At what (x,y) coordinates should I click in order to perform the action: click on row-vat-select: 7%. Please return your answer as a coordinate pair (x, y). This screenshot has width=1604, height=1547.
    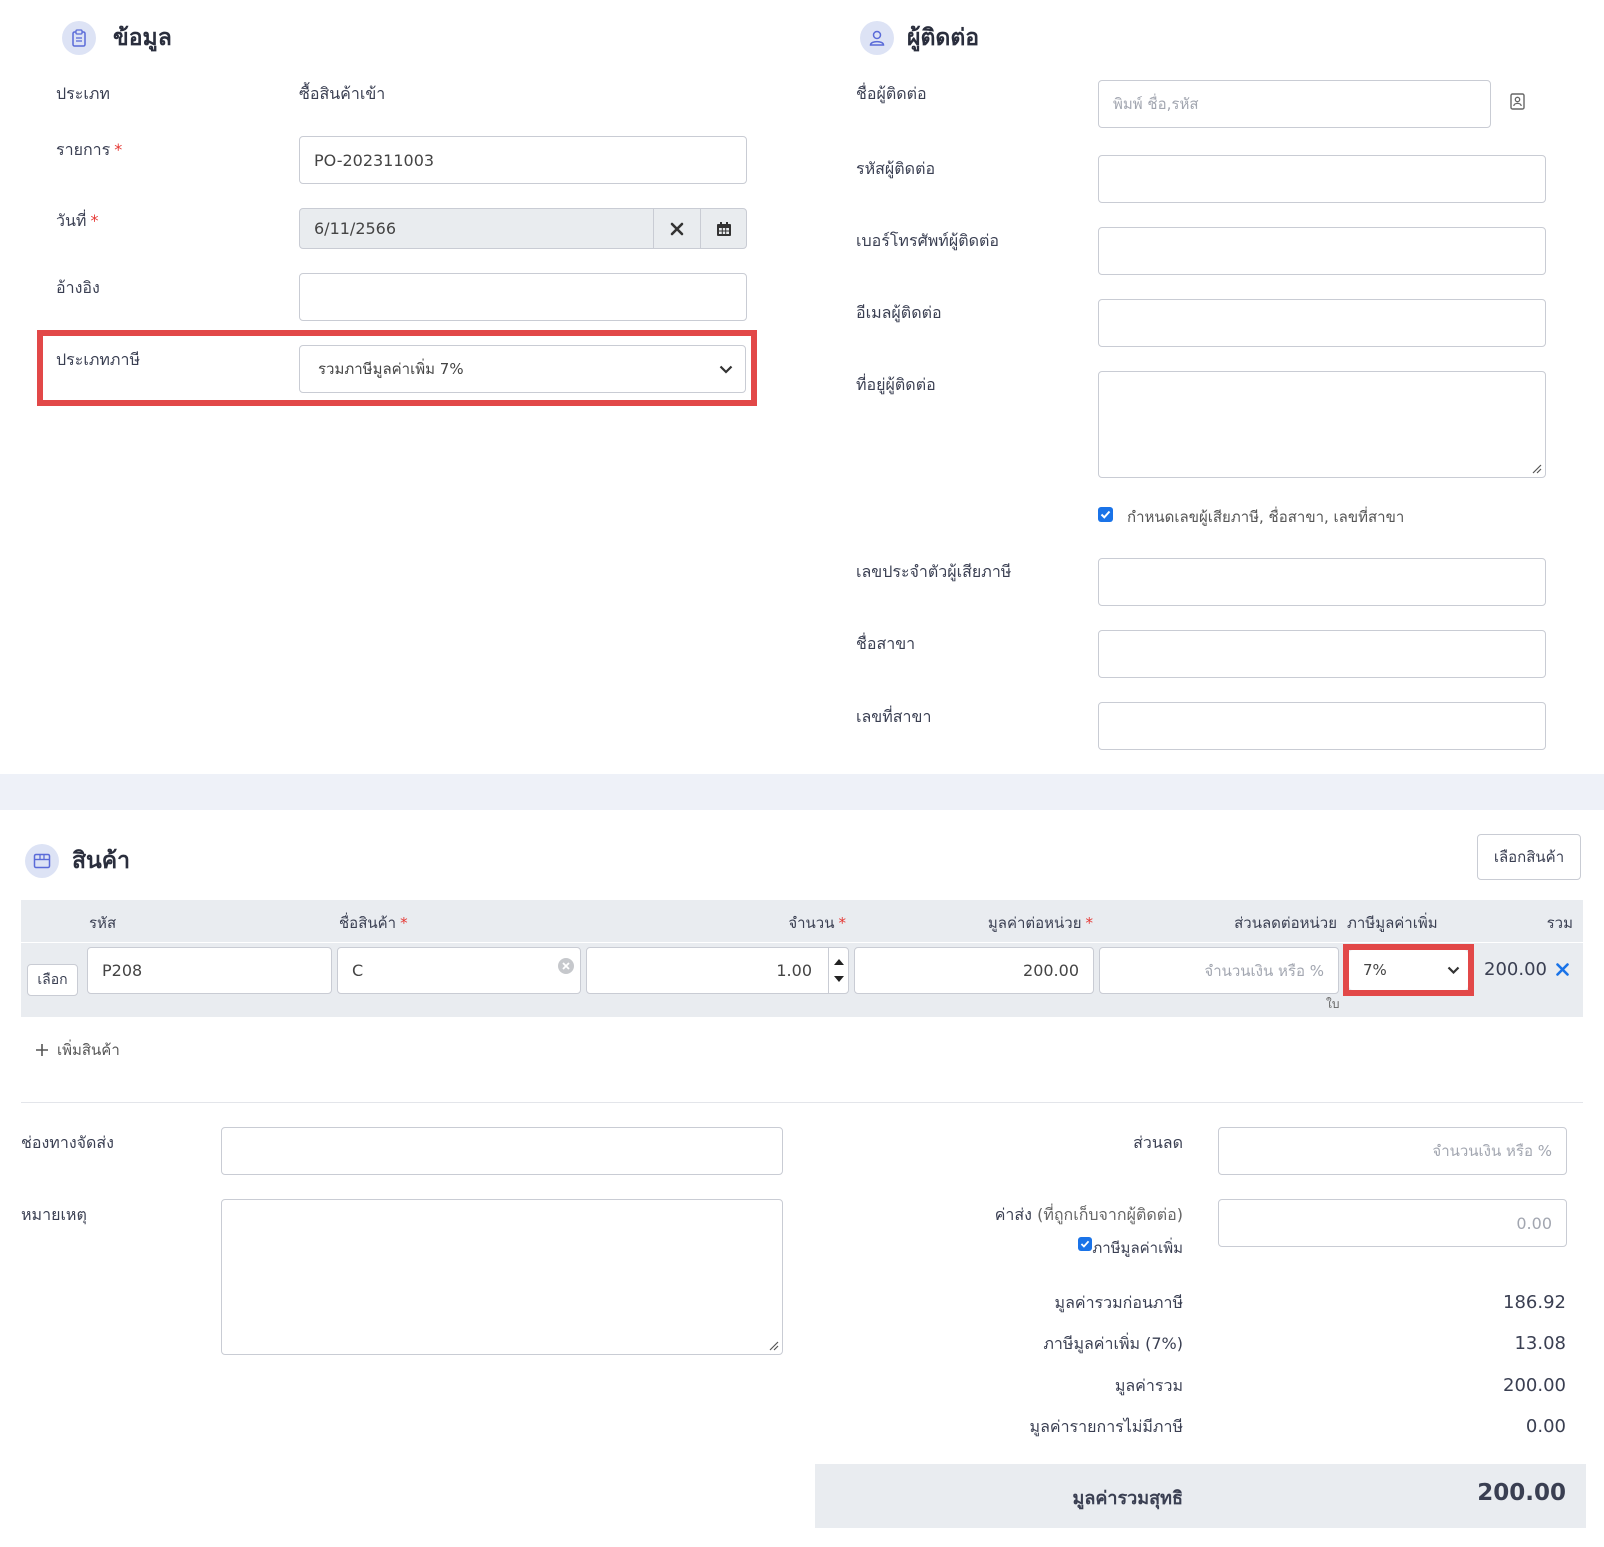
    Looking at the image, I should click on (1408, 970).